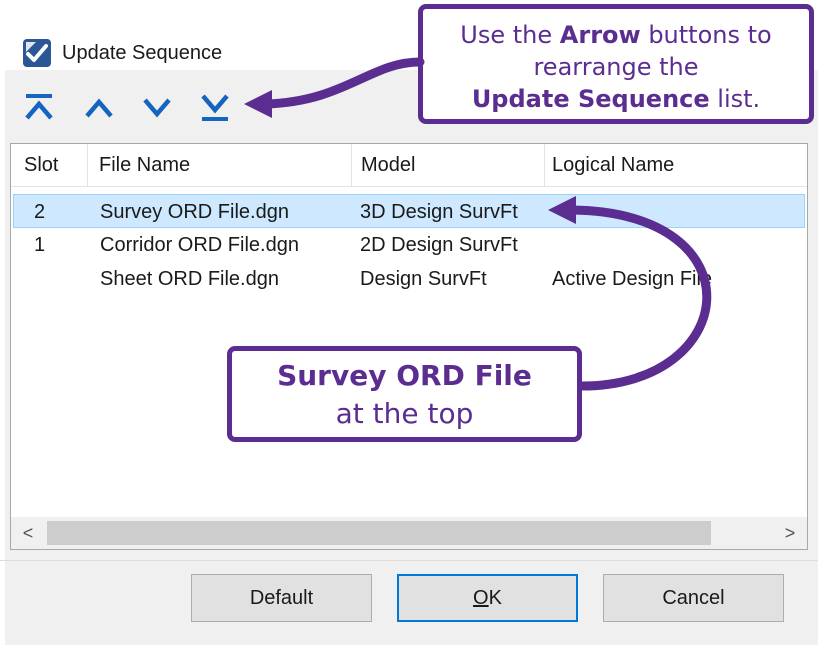 This screenshot has height=645, width=818. I want to click on table-row: 2 Survey ORD File.dgn 3D Design SurvFt, so click(409, 211).